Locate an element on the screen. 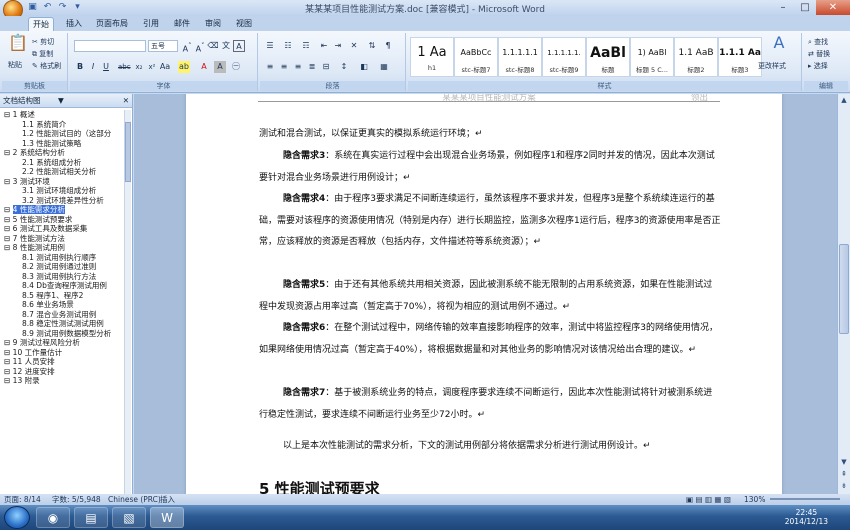 This screenshot has width=850, height=530. close-button: ✕ is located at coordinates (833, 7).